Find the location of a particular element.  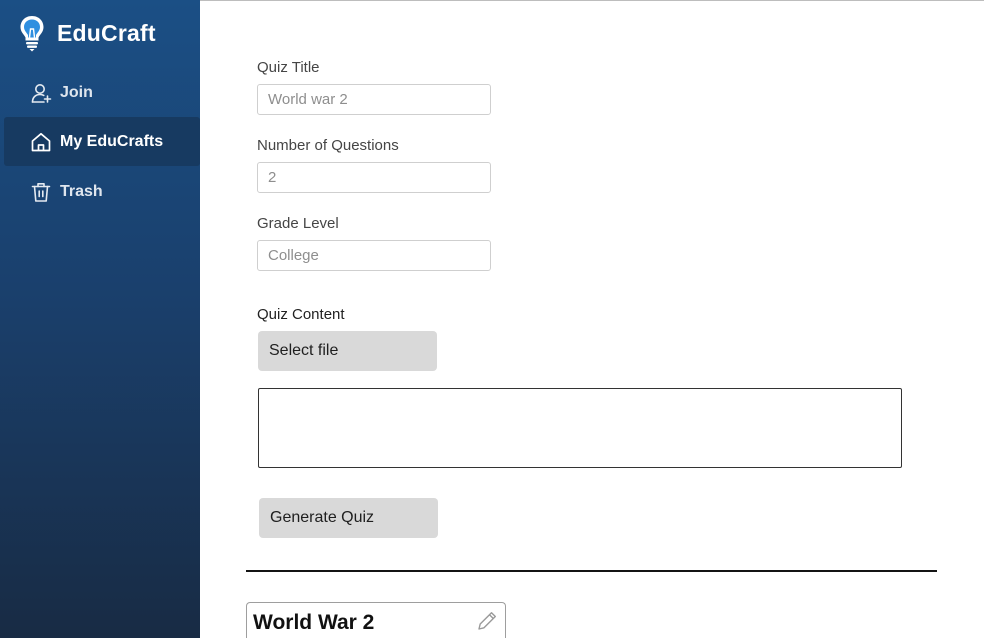

user-plus-icon is located at coordinates (41, 93).